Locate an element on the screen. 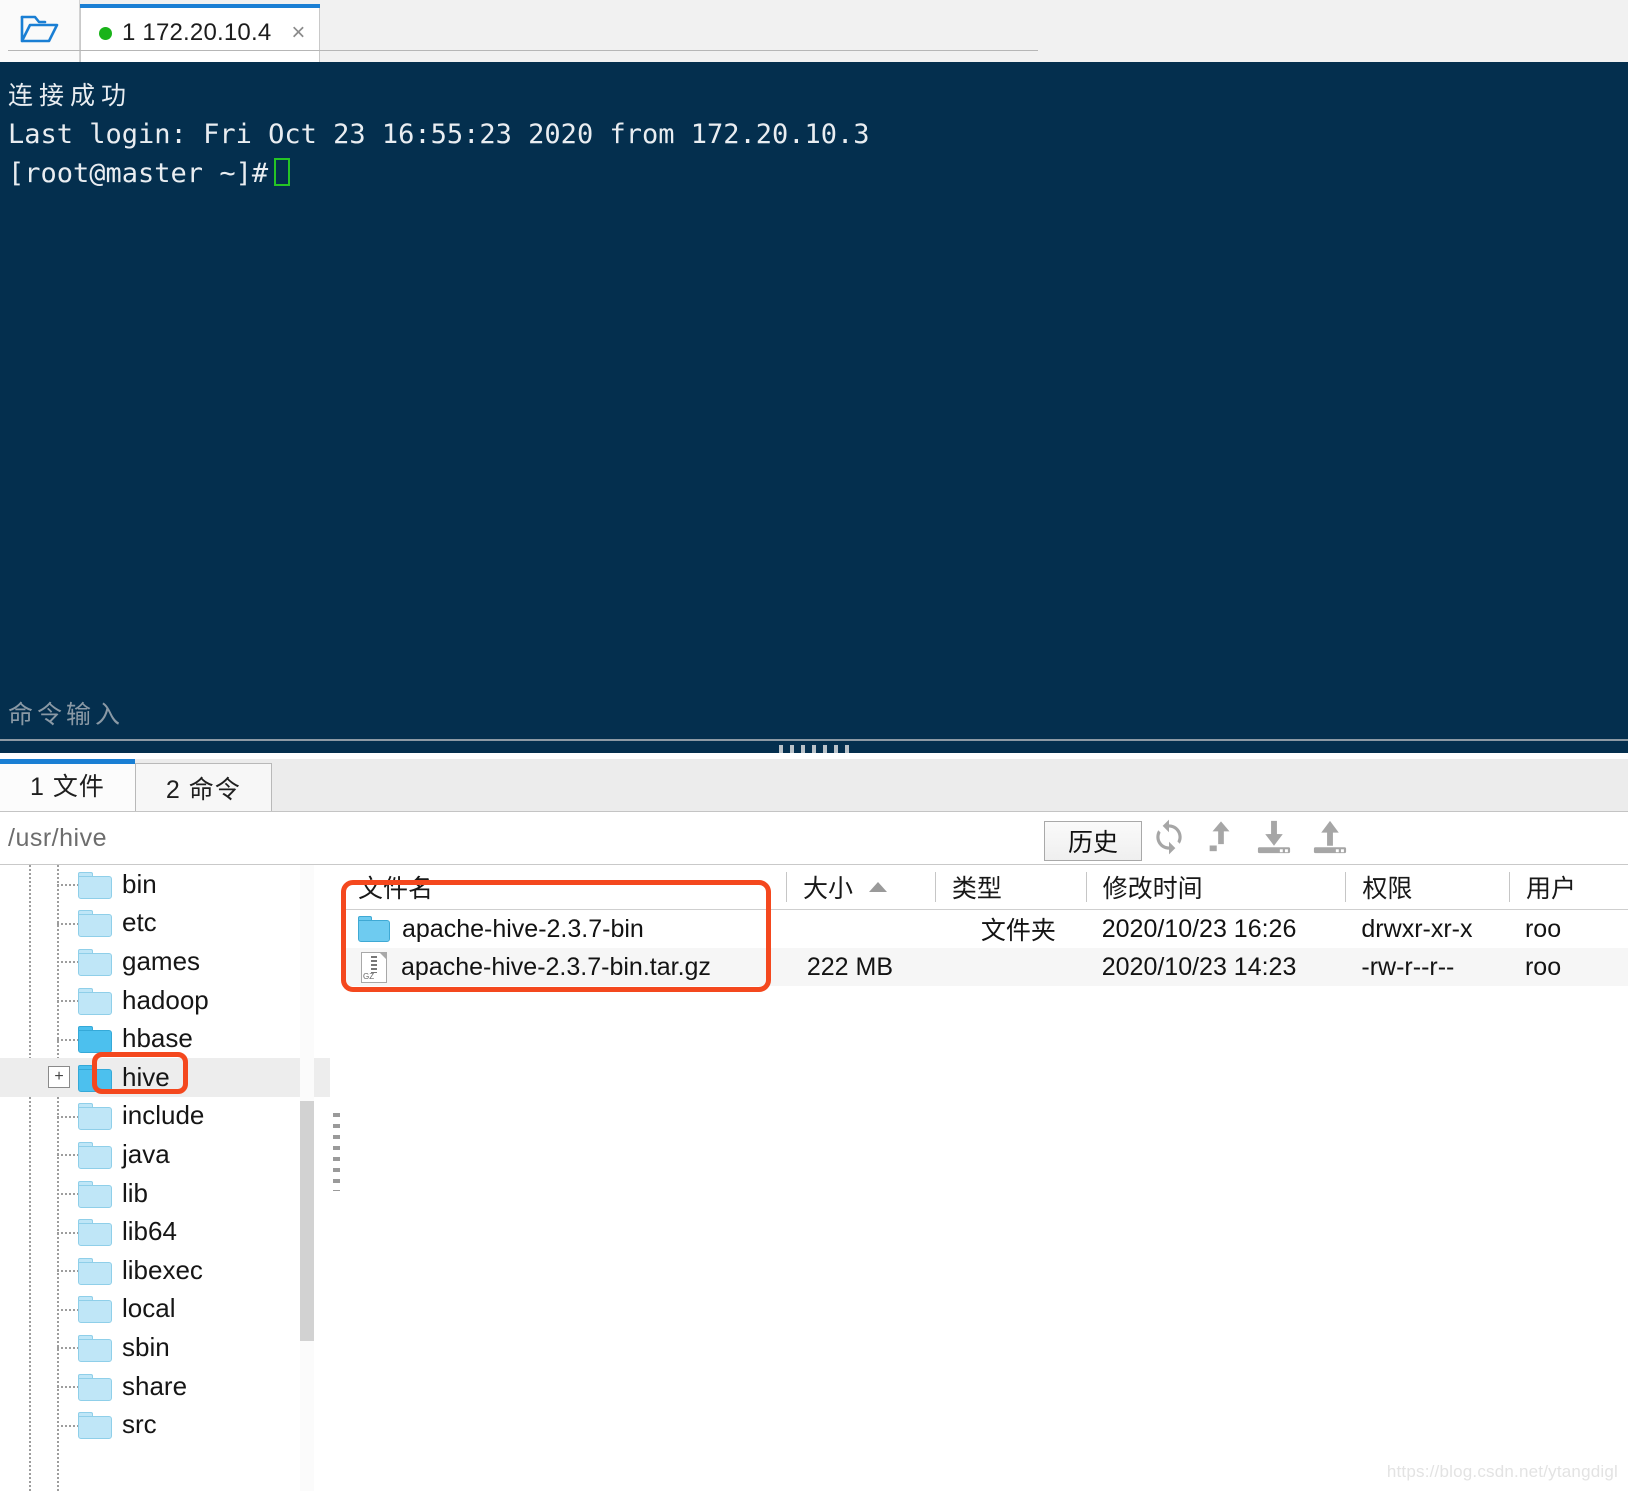  file-perm-text: drwxr-xr-x is located at coordinates (1417, 928).